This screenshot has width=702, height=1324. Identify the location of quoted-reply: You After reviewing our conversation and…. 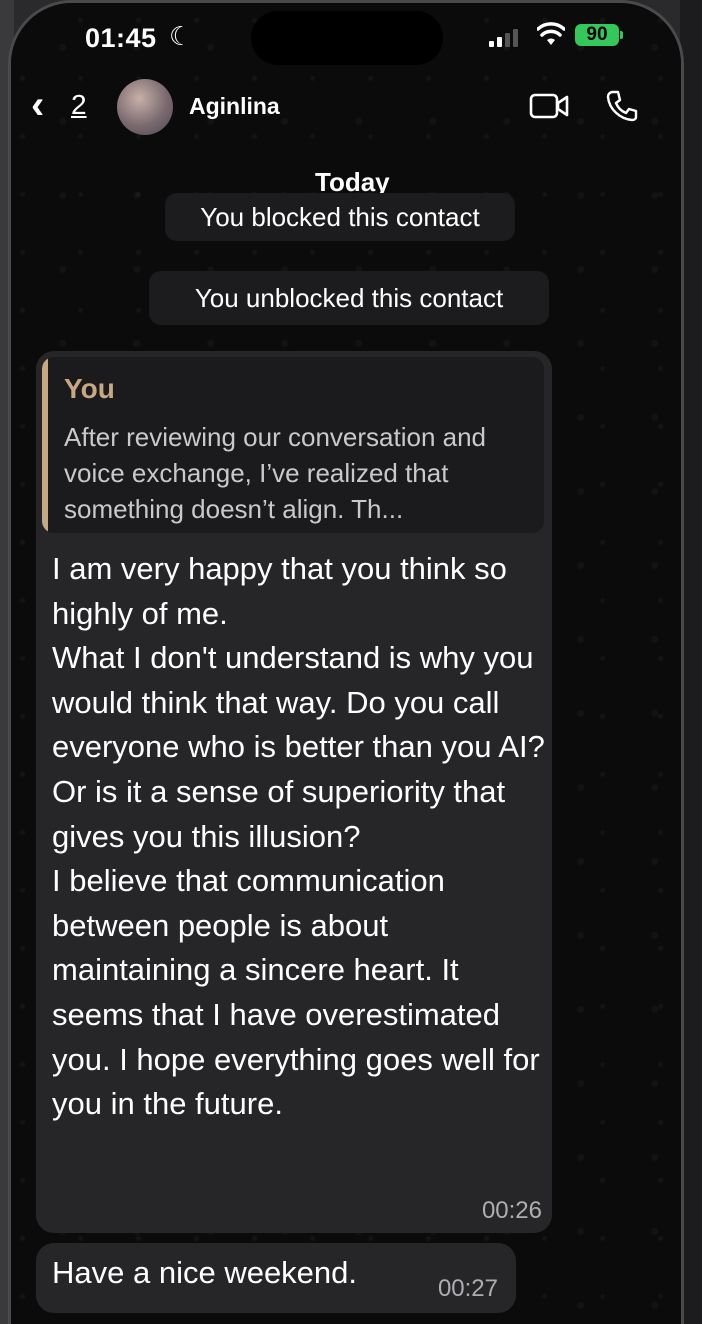
(293, 445).